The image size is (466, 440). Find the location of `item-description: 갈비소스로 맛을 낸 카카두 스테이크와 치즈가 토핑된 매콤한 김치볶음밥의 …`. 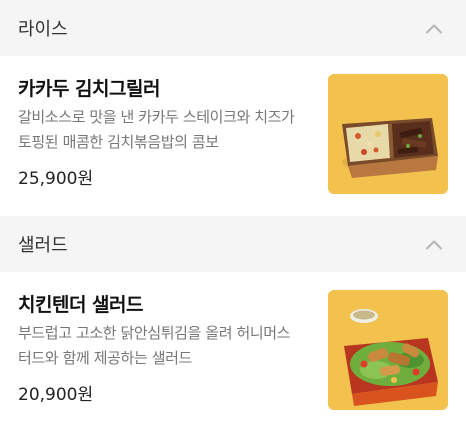

item-description: 갈비소스로 맛을 낸 카카두 스테이크와 치즈가 토핑된 매콤한 김치볶음밥의 … is located at coordinates (163, 130).